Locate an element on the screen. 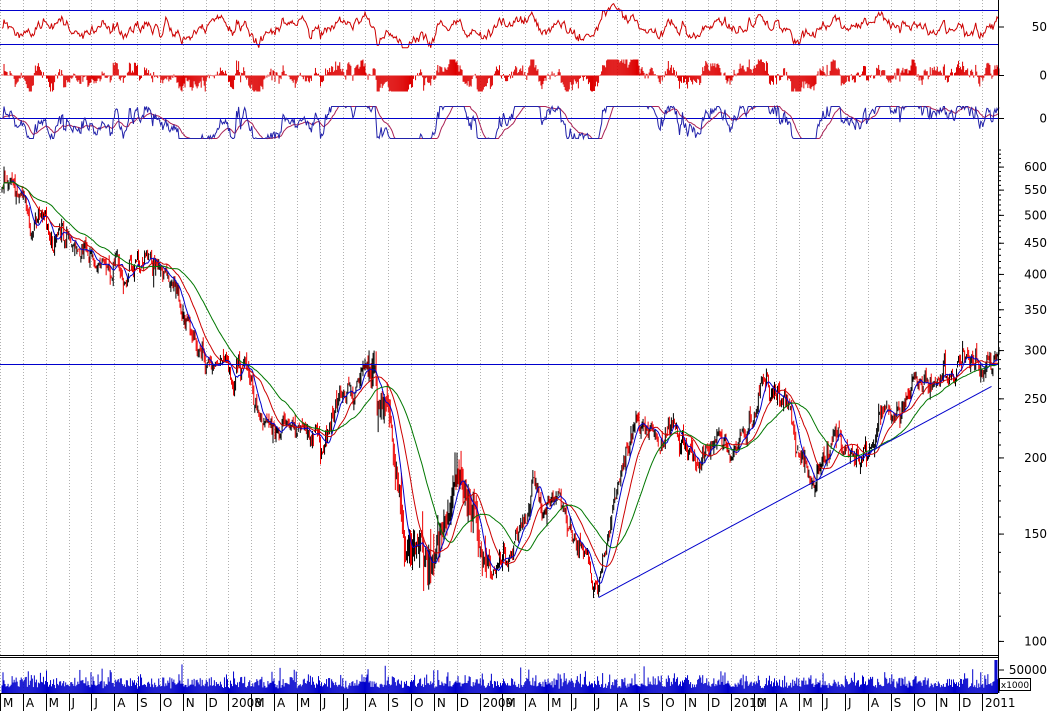  price-axis-label: 200 is located at coordinates (1035, 458).